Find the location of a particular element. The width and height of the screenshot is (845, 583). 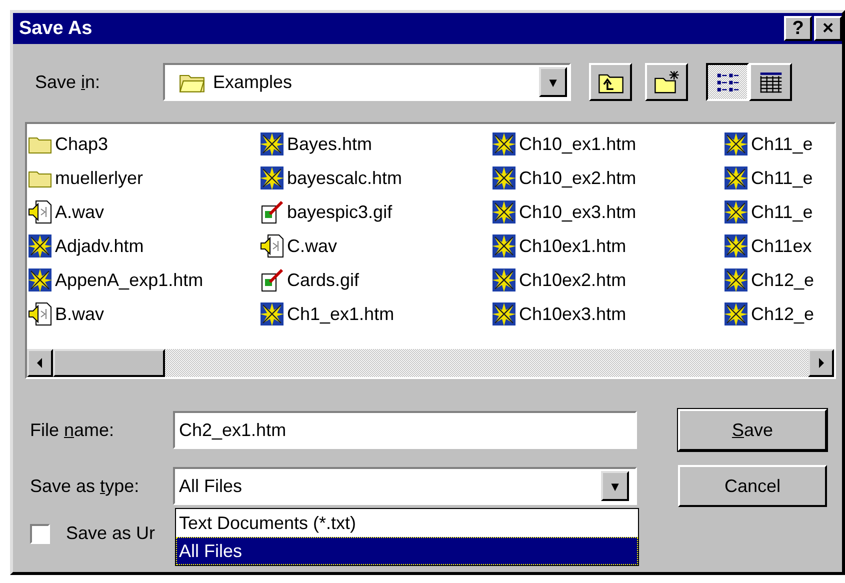

new-folder-icon is located at coordinates (667, 82).